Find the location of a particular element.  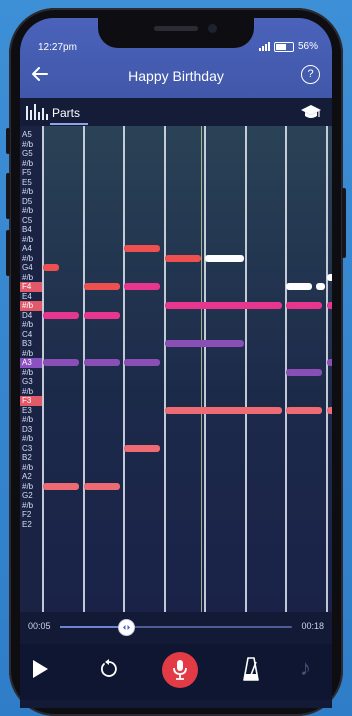

pitch-key: B2 is located at coordinates (27, 457).